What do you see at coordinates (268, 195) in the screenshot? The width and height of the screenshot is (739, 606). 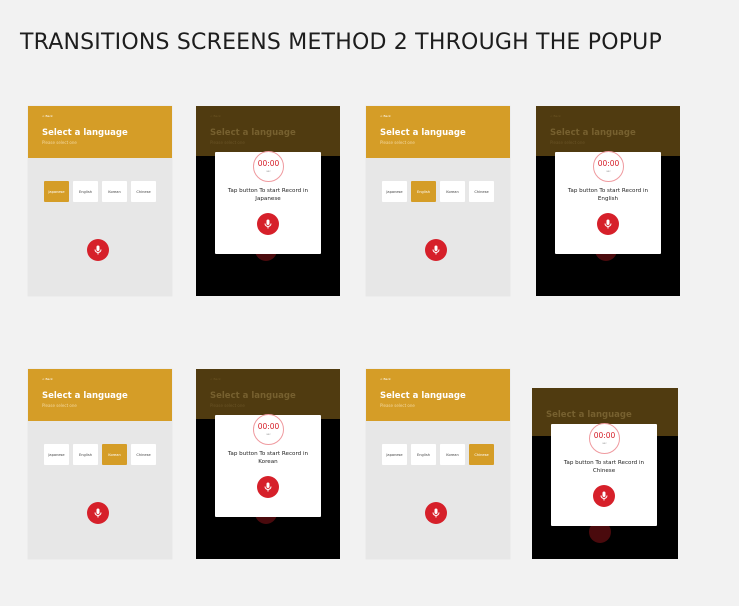 I see `popup-message: Tap button To start Record in Japanese` at bounding box center [268, 195].